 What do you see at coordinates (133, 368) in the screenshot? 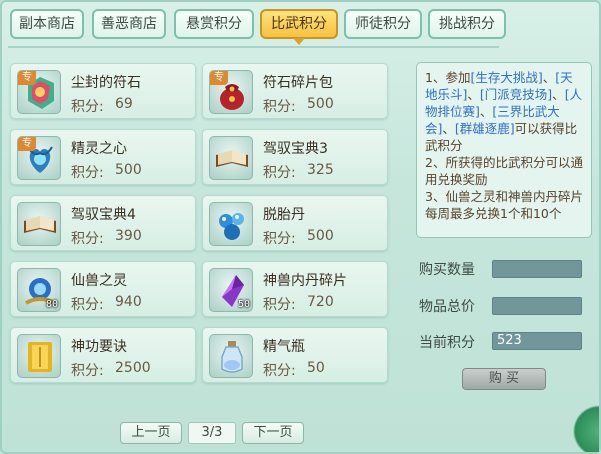
I see `item-points: 2500` at bounding box center [133, 368].